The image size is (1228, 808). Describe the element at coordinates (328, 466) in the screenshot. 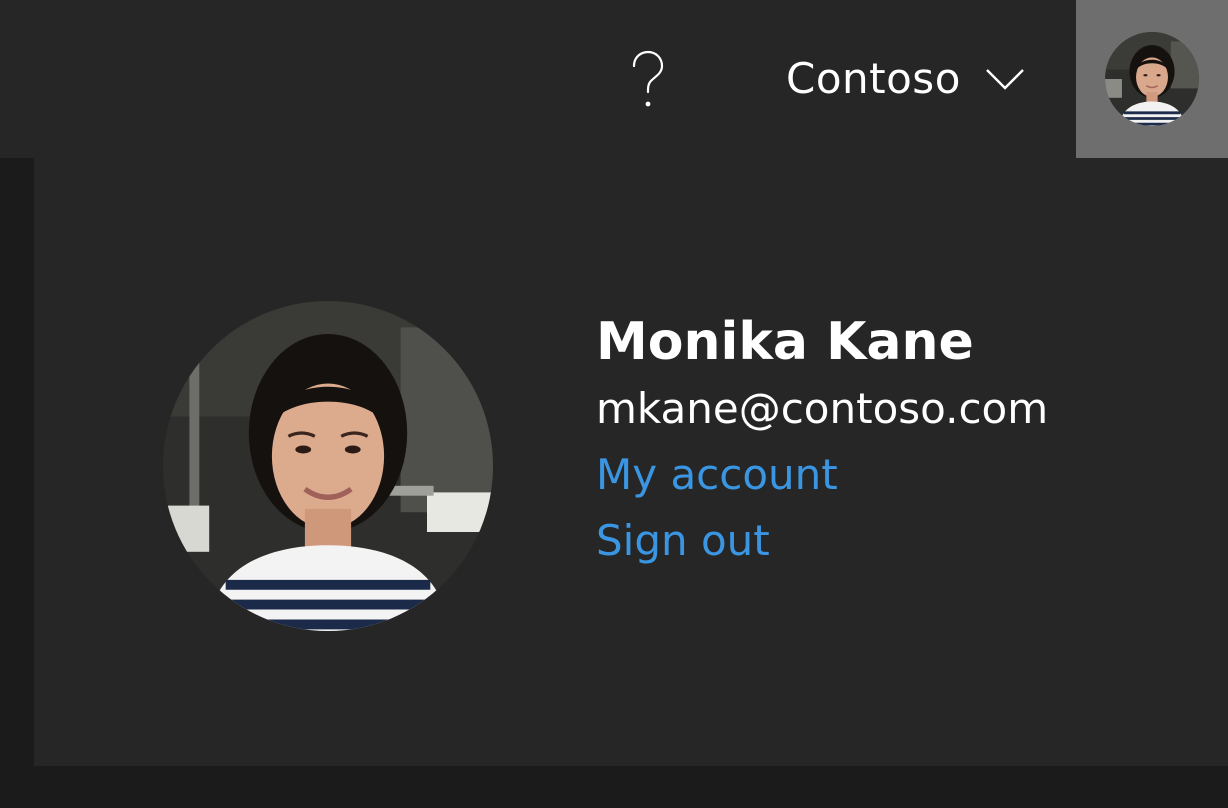

I see `user-avatar-large` at that location.